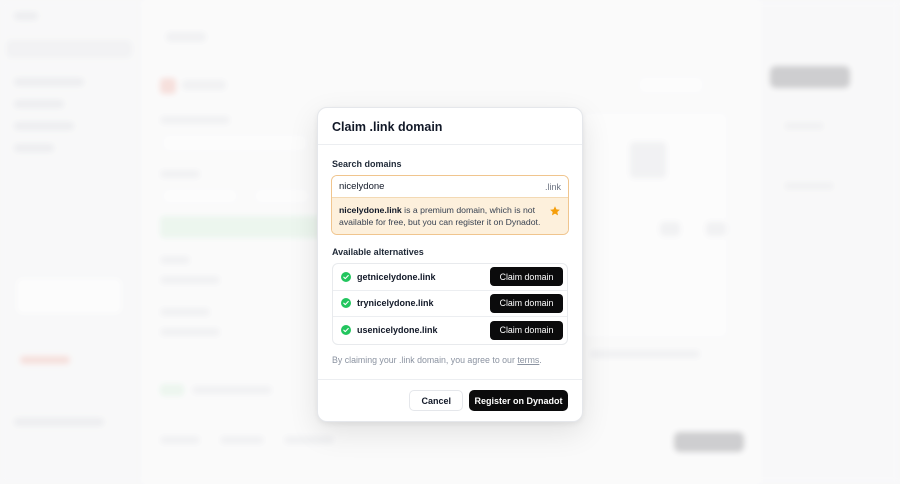 The image size is (900, 484). What do you see at coordinates (378, 252) in the screenshot?
I see `alternatives-label: Available alternatives` at bounding box center [378, 252].